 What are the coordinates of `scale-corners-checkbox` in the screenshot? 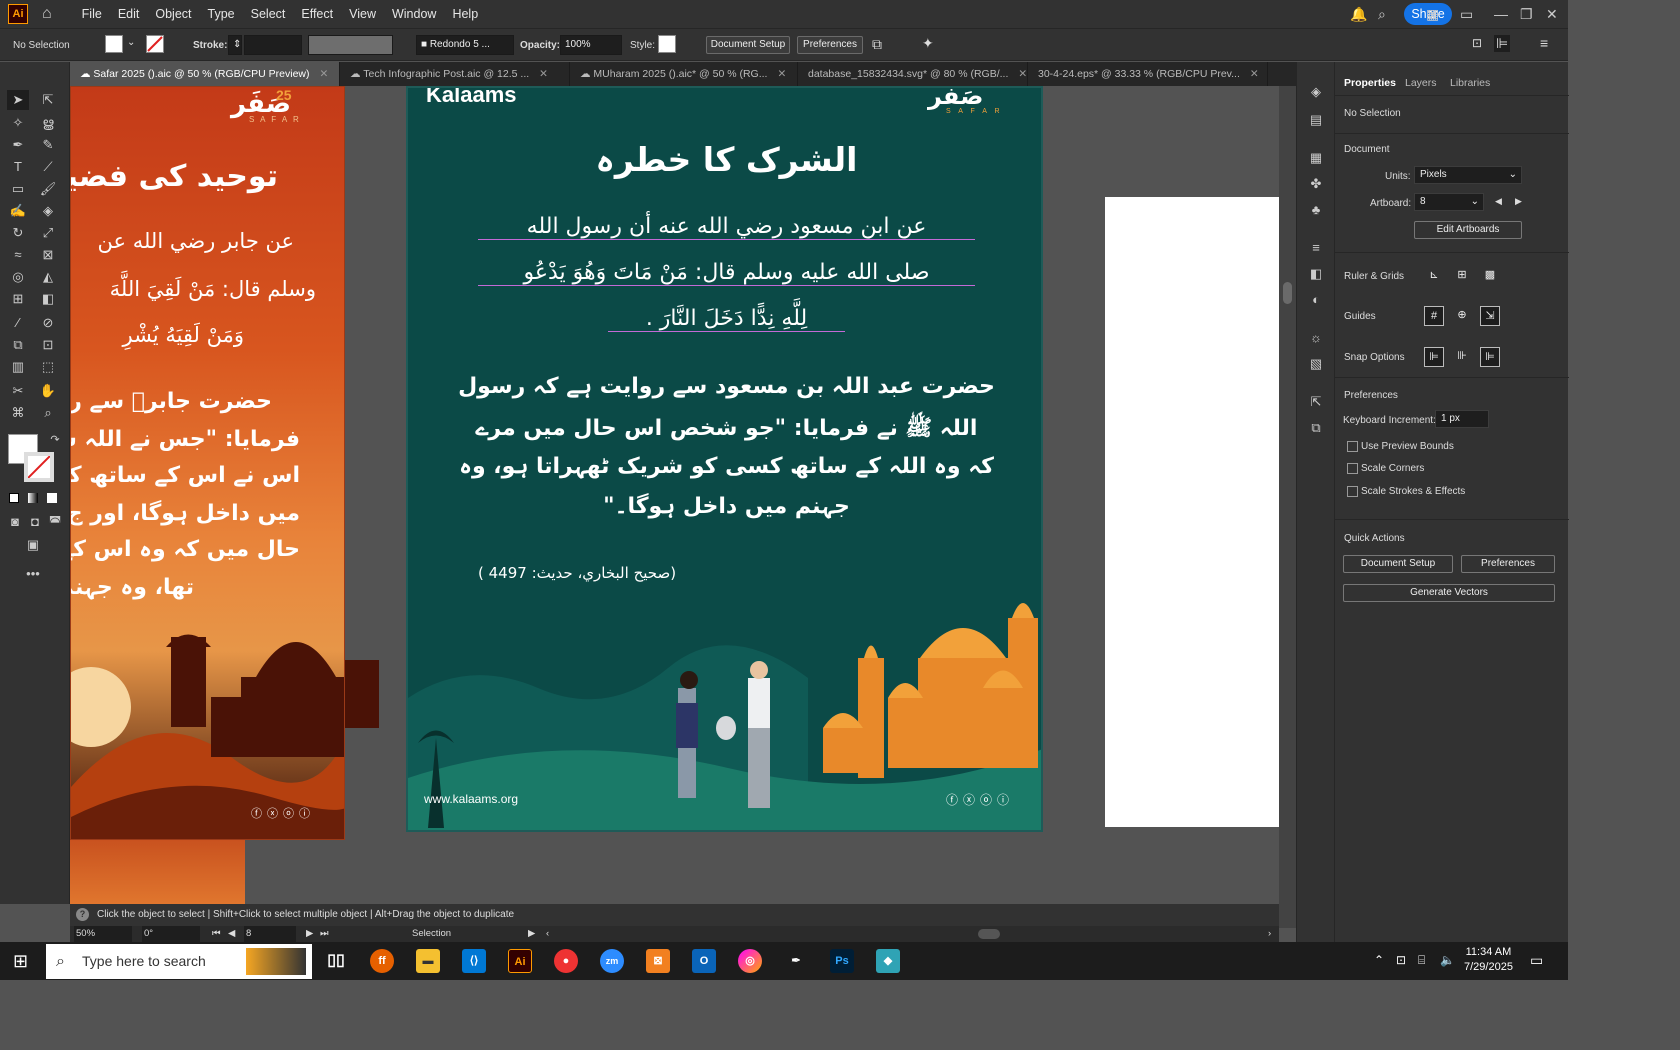 It's located at (1352, 468).